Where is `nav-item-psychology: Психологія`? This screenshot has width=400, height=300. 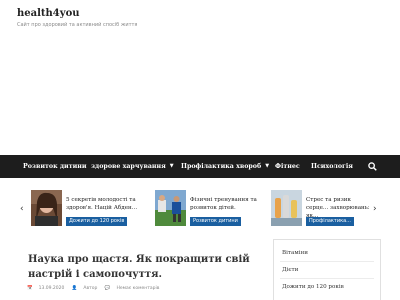
nav-item-psychology: Психологія is located at coordinates (332, 166).